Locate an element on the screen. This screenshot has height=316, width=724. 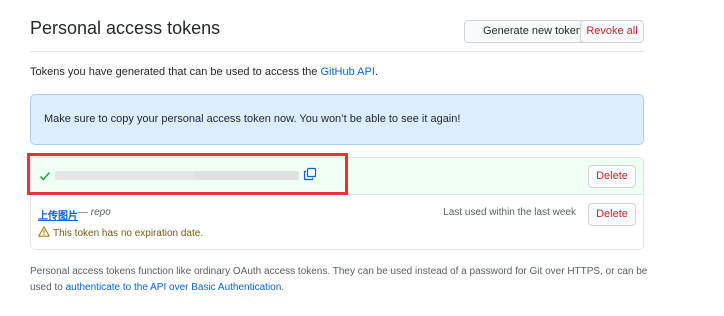
no-expiration-warning: This token has no expiration date. is located at coordinates (128, 233).